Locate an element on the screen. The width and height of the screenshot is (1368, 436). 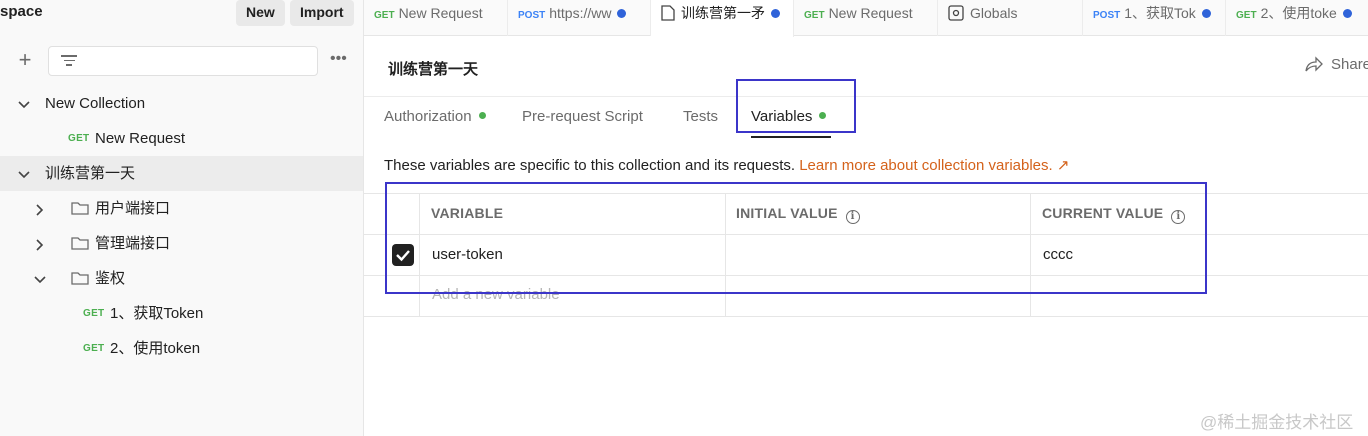
tree-folder-auth: 鉴权 is located at coordinates (181, 278).